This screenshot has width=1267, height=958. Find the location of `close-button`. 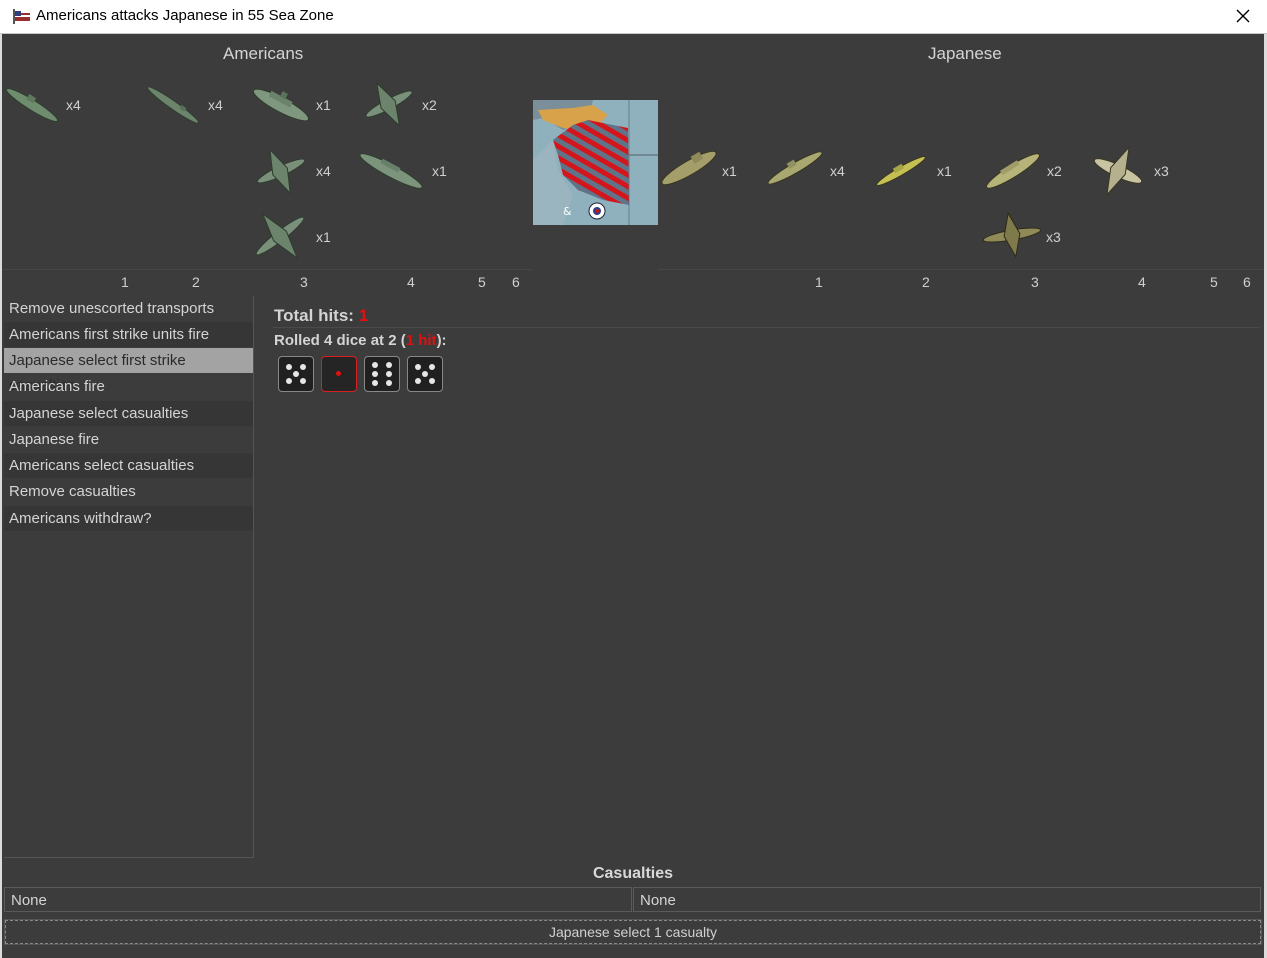

close-button is located at coordinates (1243, 16).